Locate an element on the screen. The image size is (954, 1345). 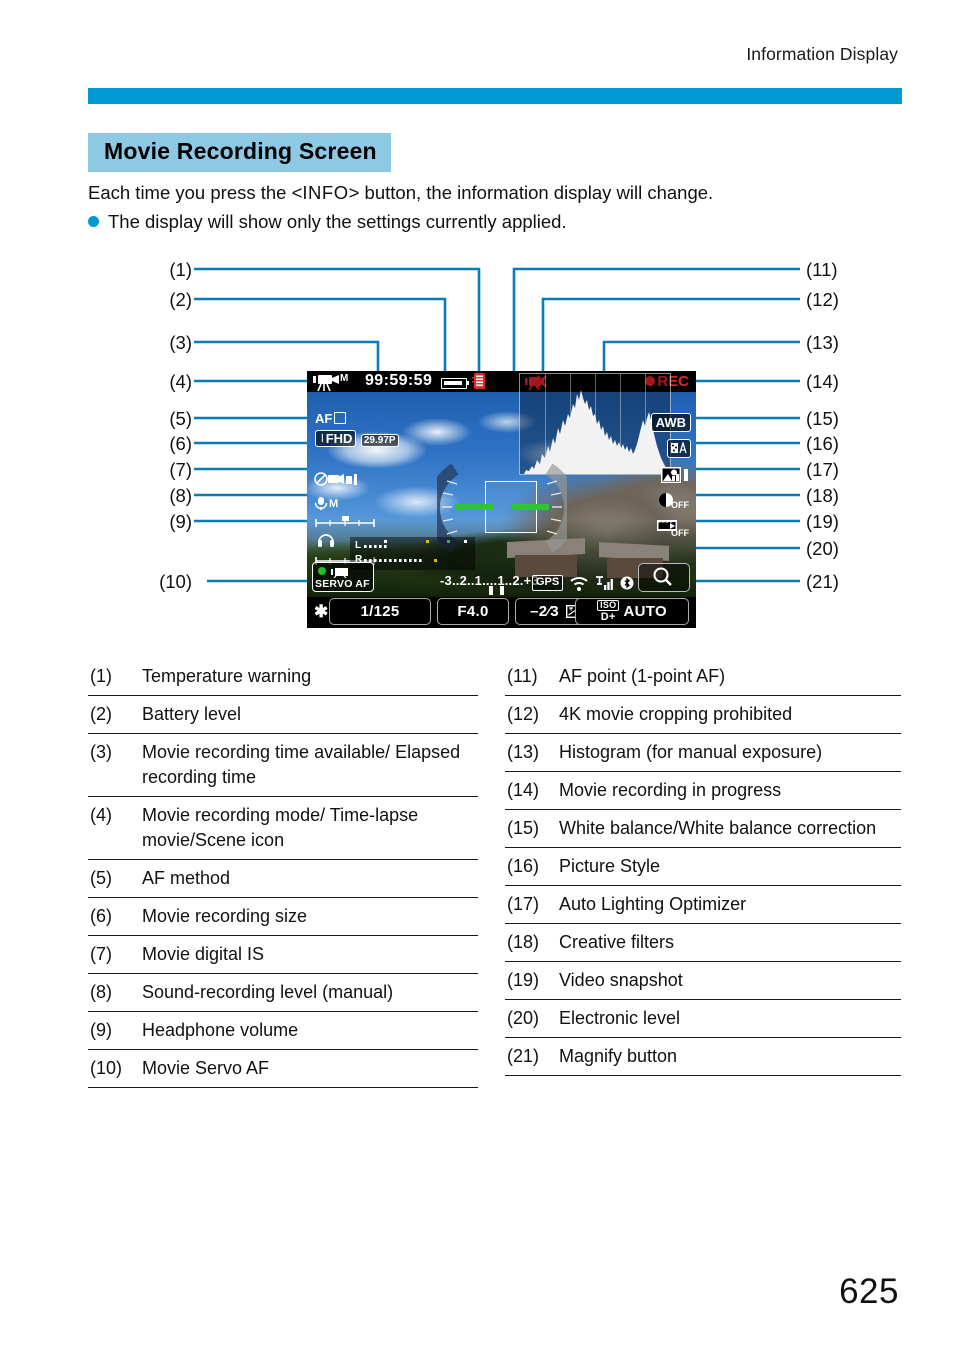
auto-lighting-optimizer-icon is located at coordinates (674, 475).